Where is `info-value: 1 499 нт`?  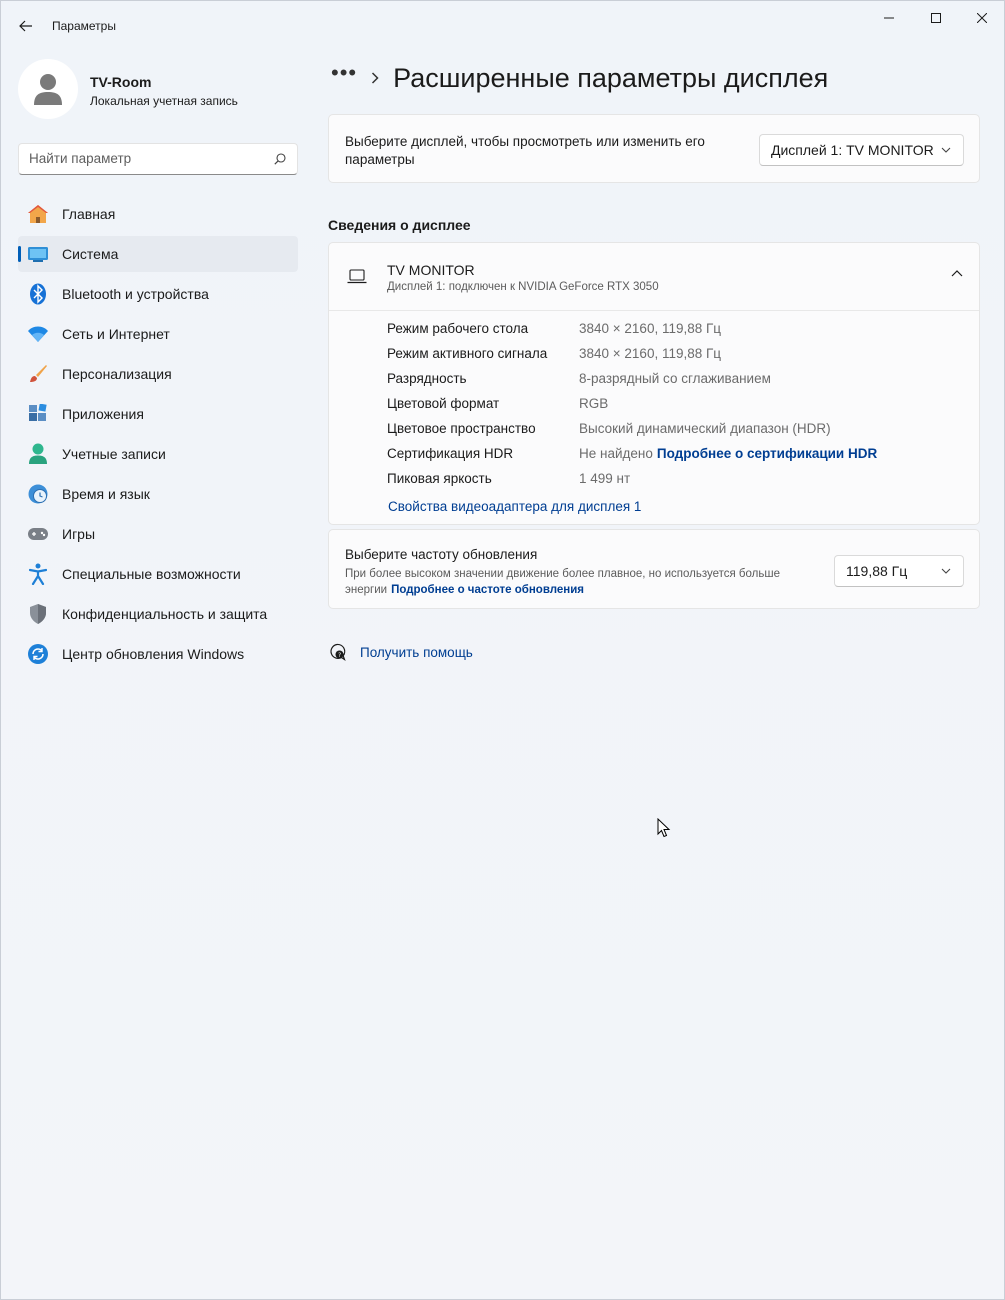
info-value: 1 499 нт is located at coordinates (605, 478).